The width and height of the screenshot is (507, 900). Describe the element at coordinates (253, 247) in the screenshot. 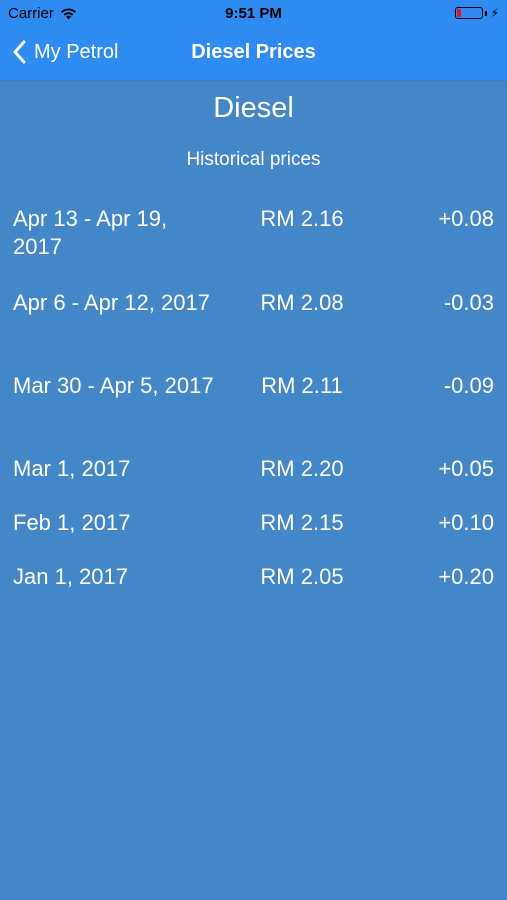

I see `price-row: Apr 13 - Apr 19, 2017 RM 2.16 +0.08` at that location.